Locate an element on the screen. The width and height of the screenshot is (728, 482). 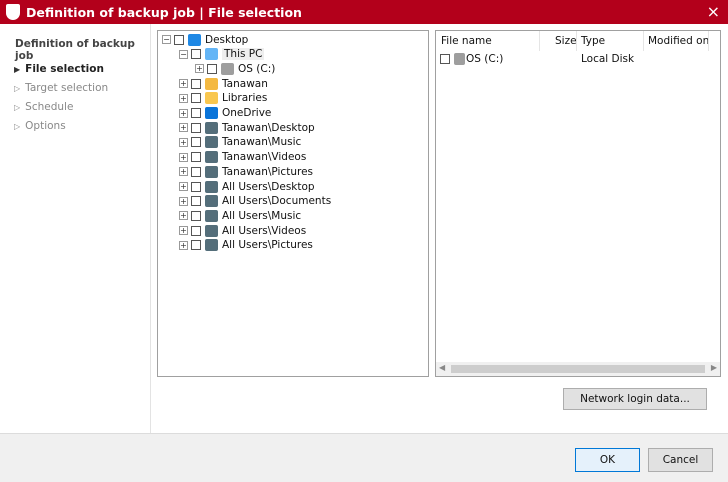
tree-item: + All Users\Desktop is located at coordinates (247, 186).